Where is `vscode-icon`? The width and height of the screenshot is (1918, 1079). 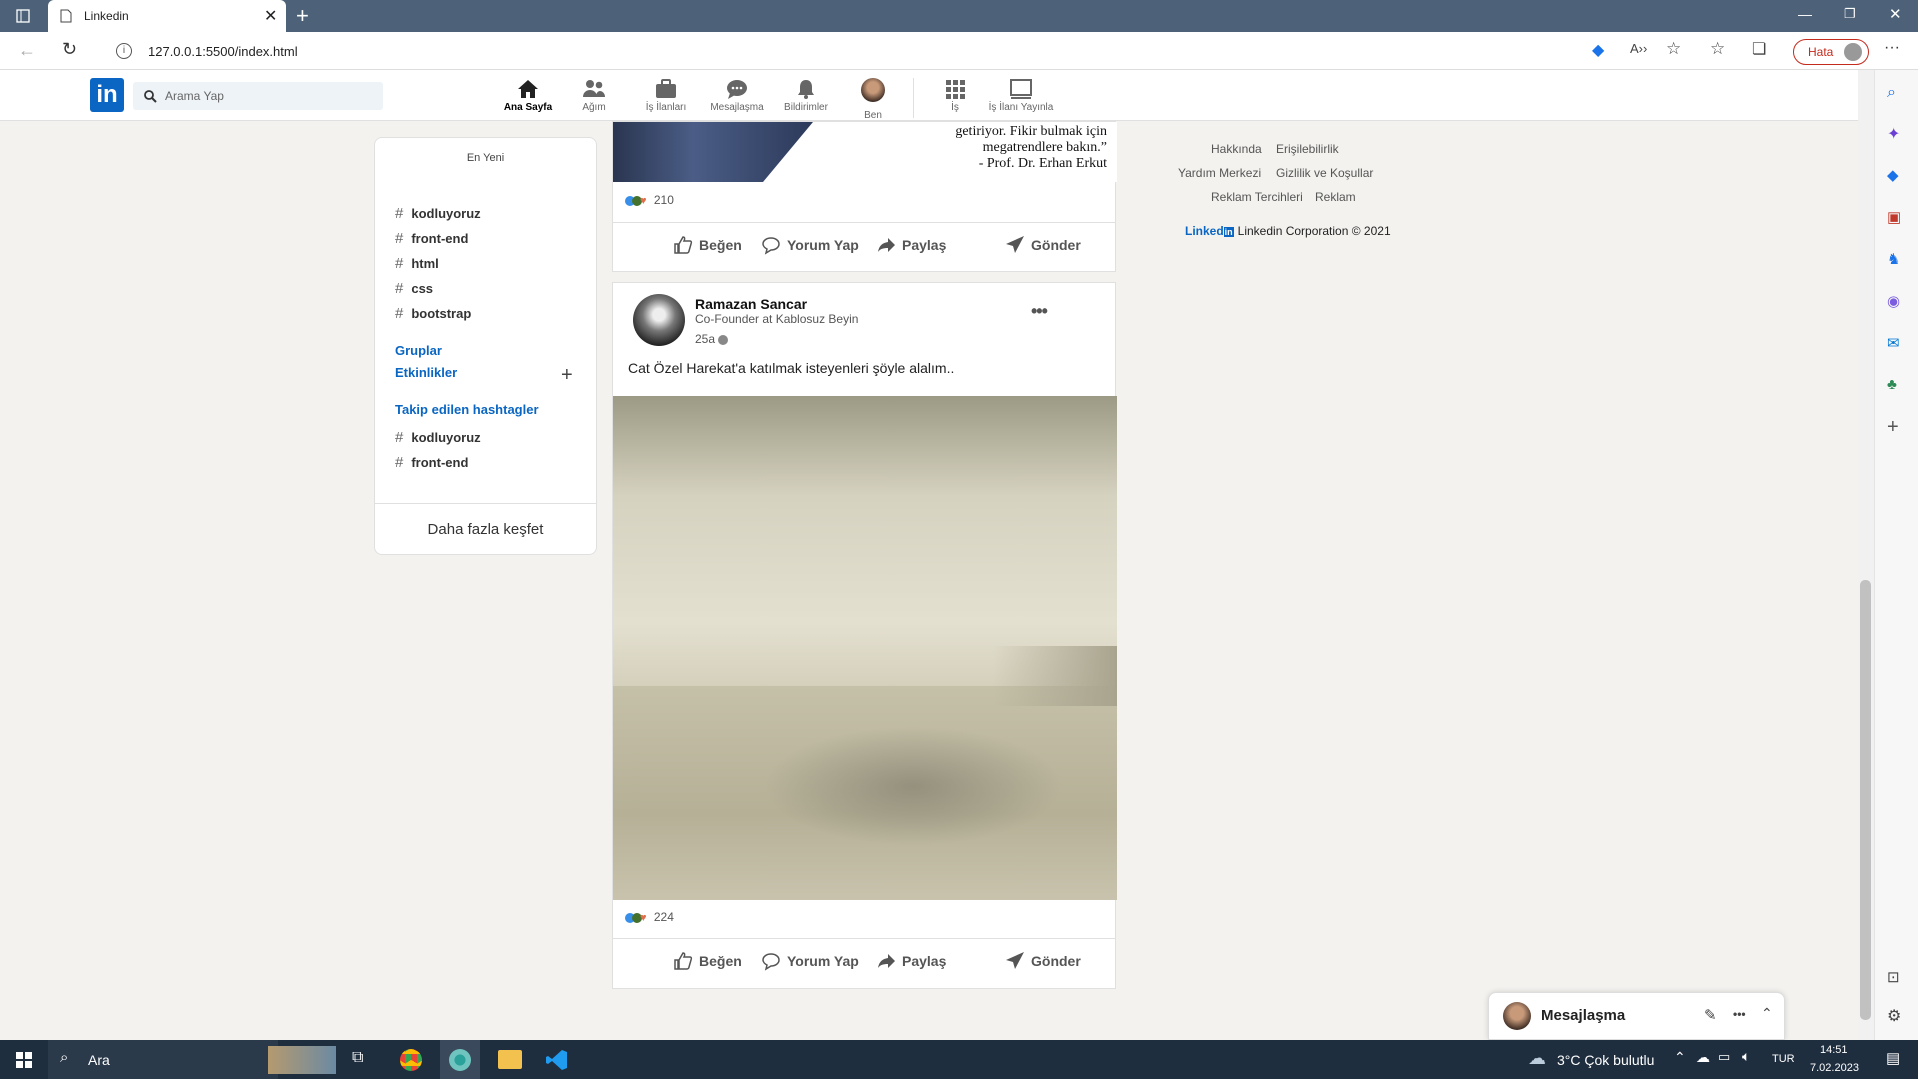 vscode-icon is located at coordinates (557, 1060).